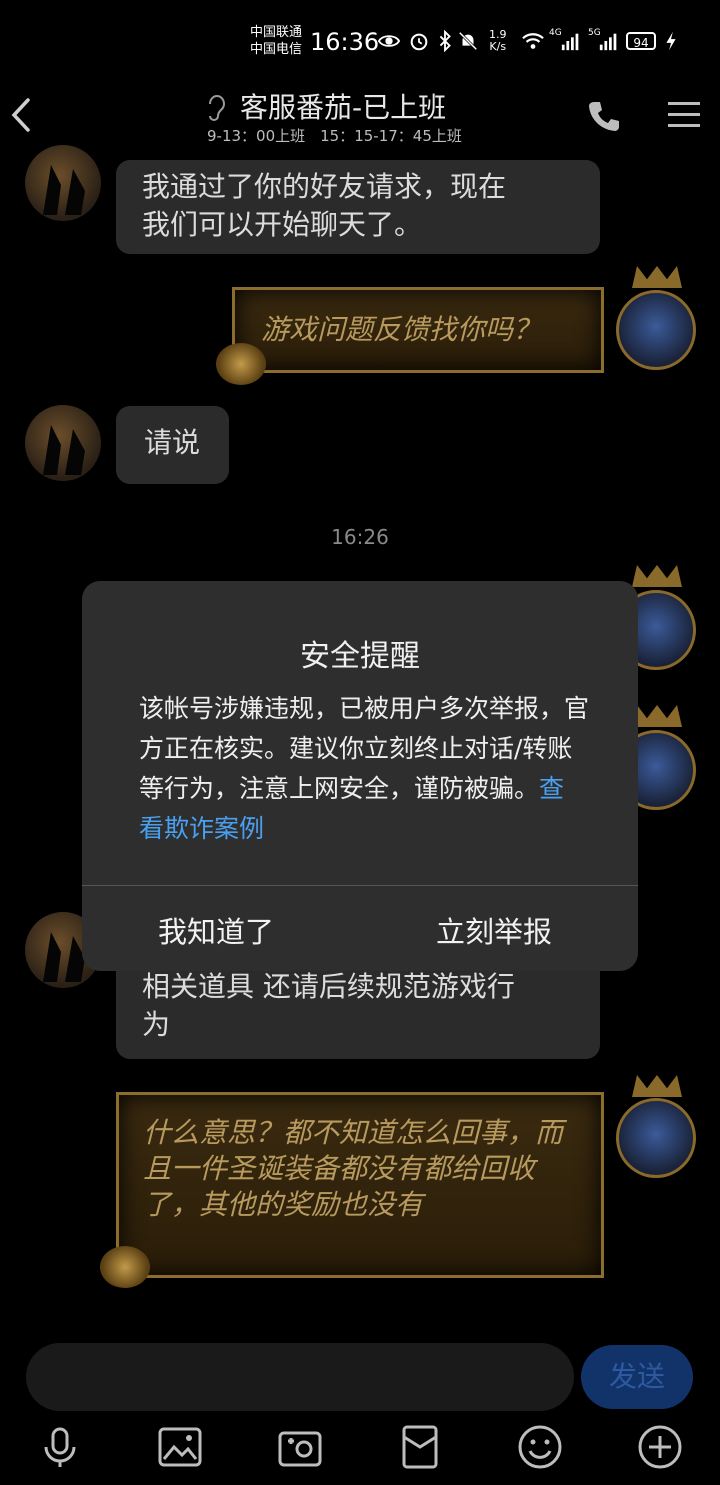 This screenshot has width=720, height=1485. Describe the element at coordinates (345, 42) in the screenshot. I see `status-time: 16:36` at that location.